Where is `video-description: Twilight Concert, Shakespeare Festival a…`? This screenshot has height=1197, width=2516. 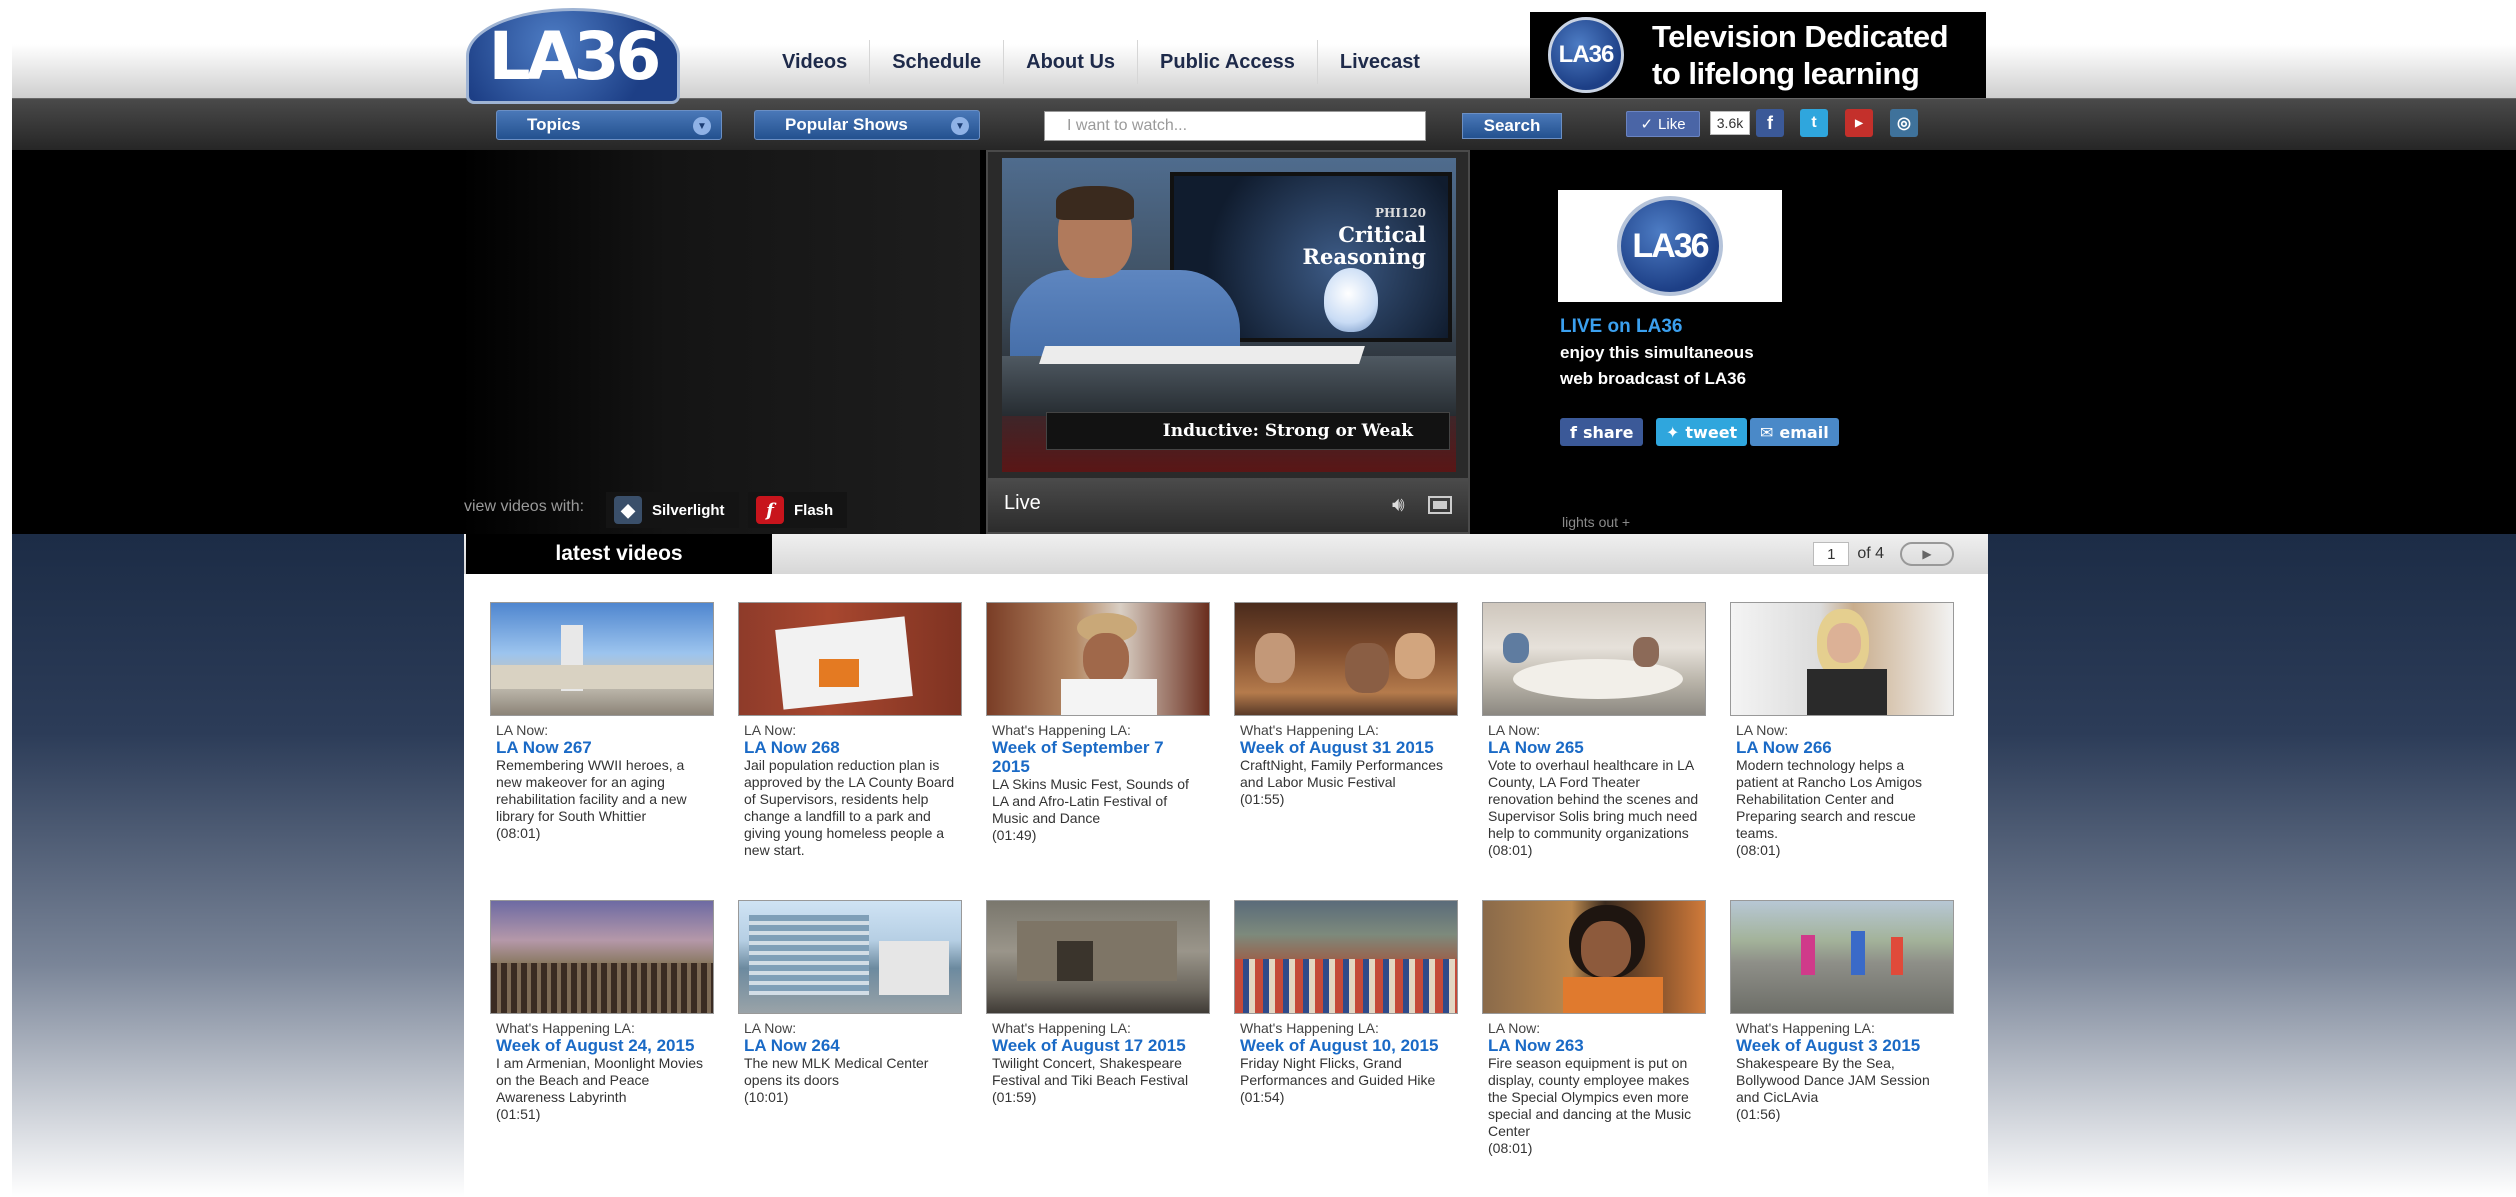 video-description: Twilight Concert, Shakespeare Festival a… is located at coordinates (1090, 1071).